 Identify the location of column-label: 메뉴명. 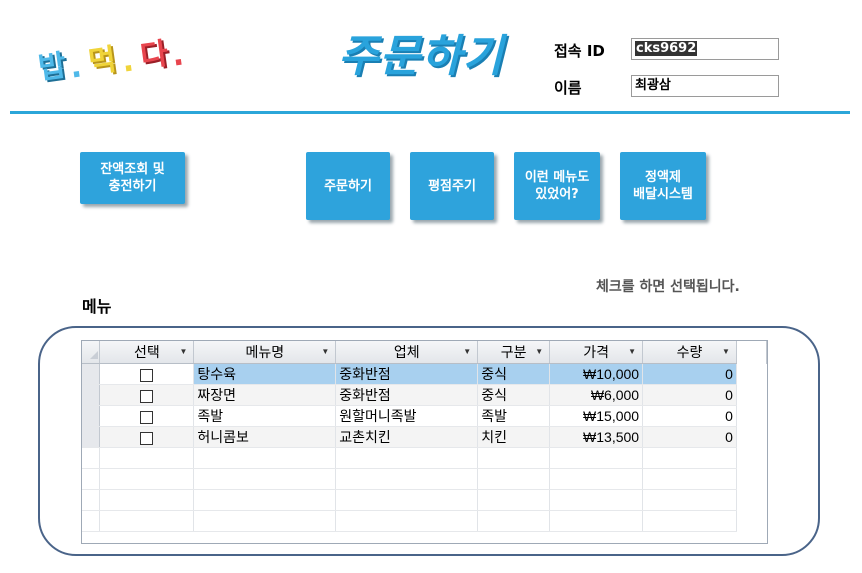
(265, 352).